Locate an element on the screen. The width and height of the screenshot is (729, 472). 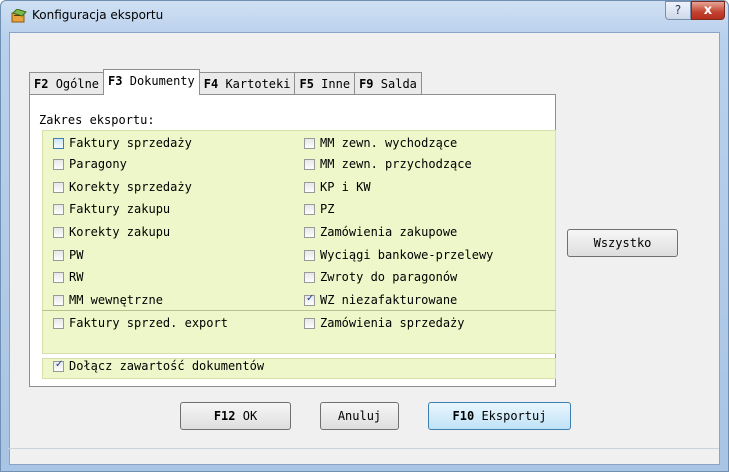
help-button: ? is located at coordinates (678, 10).